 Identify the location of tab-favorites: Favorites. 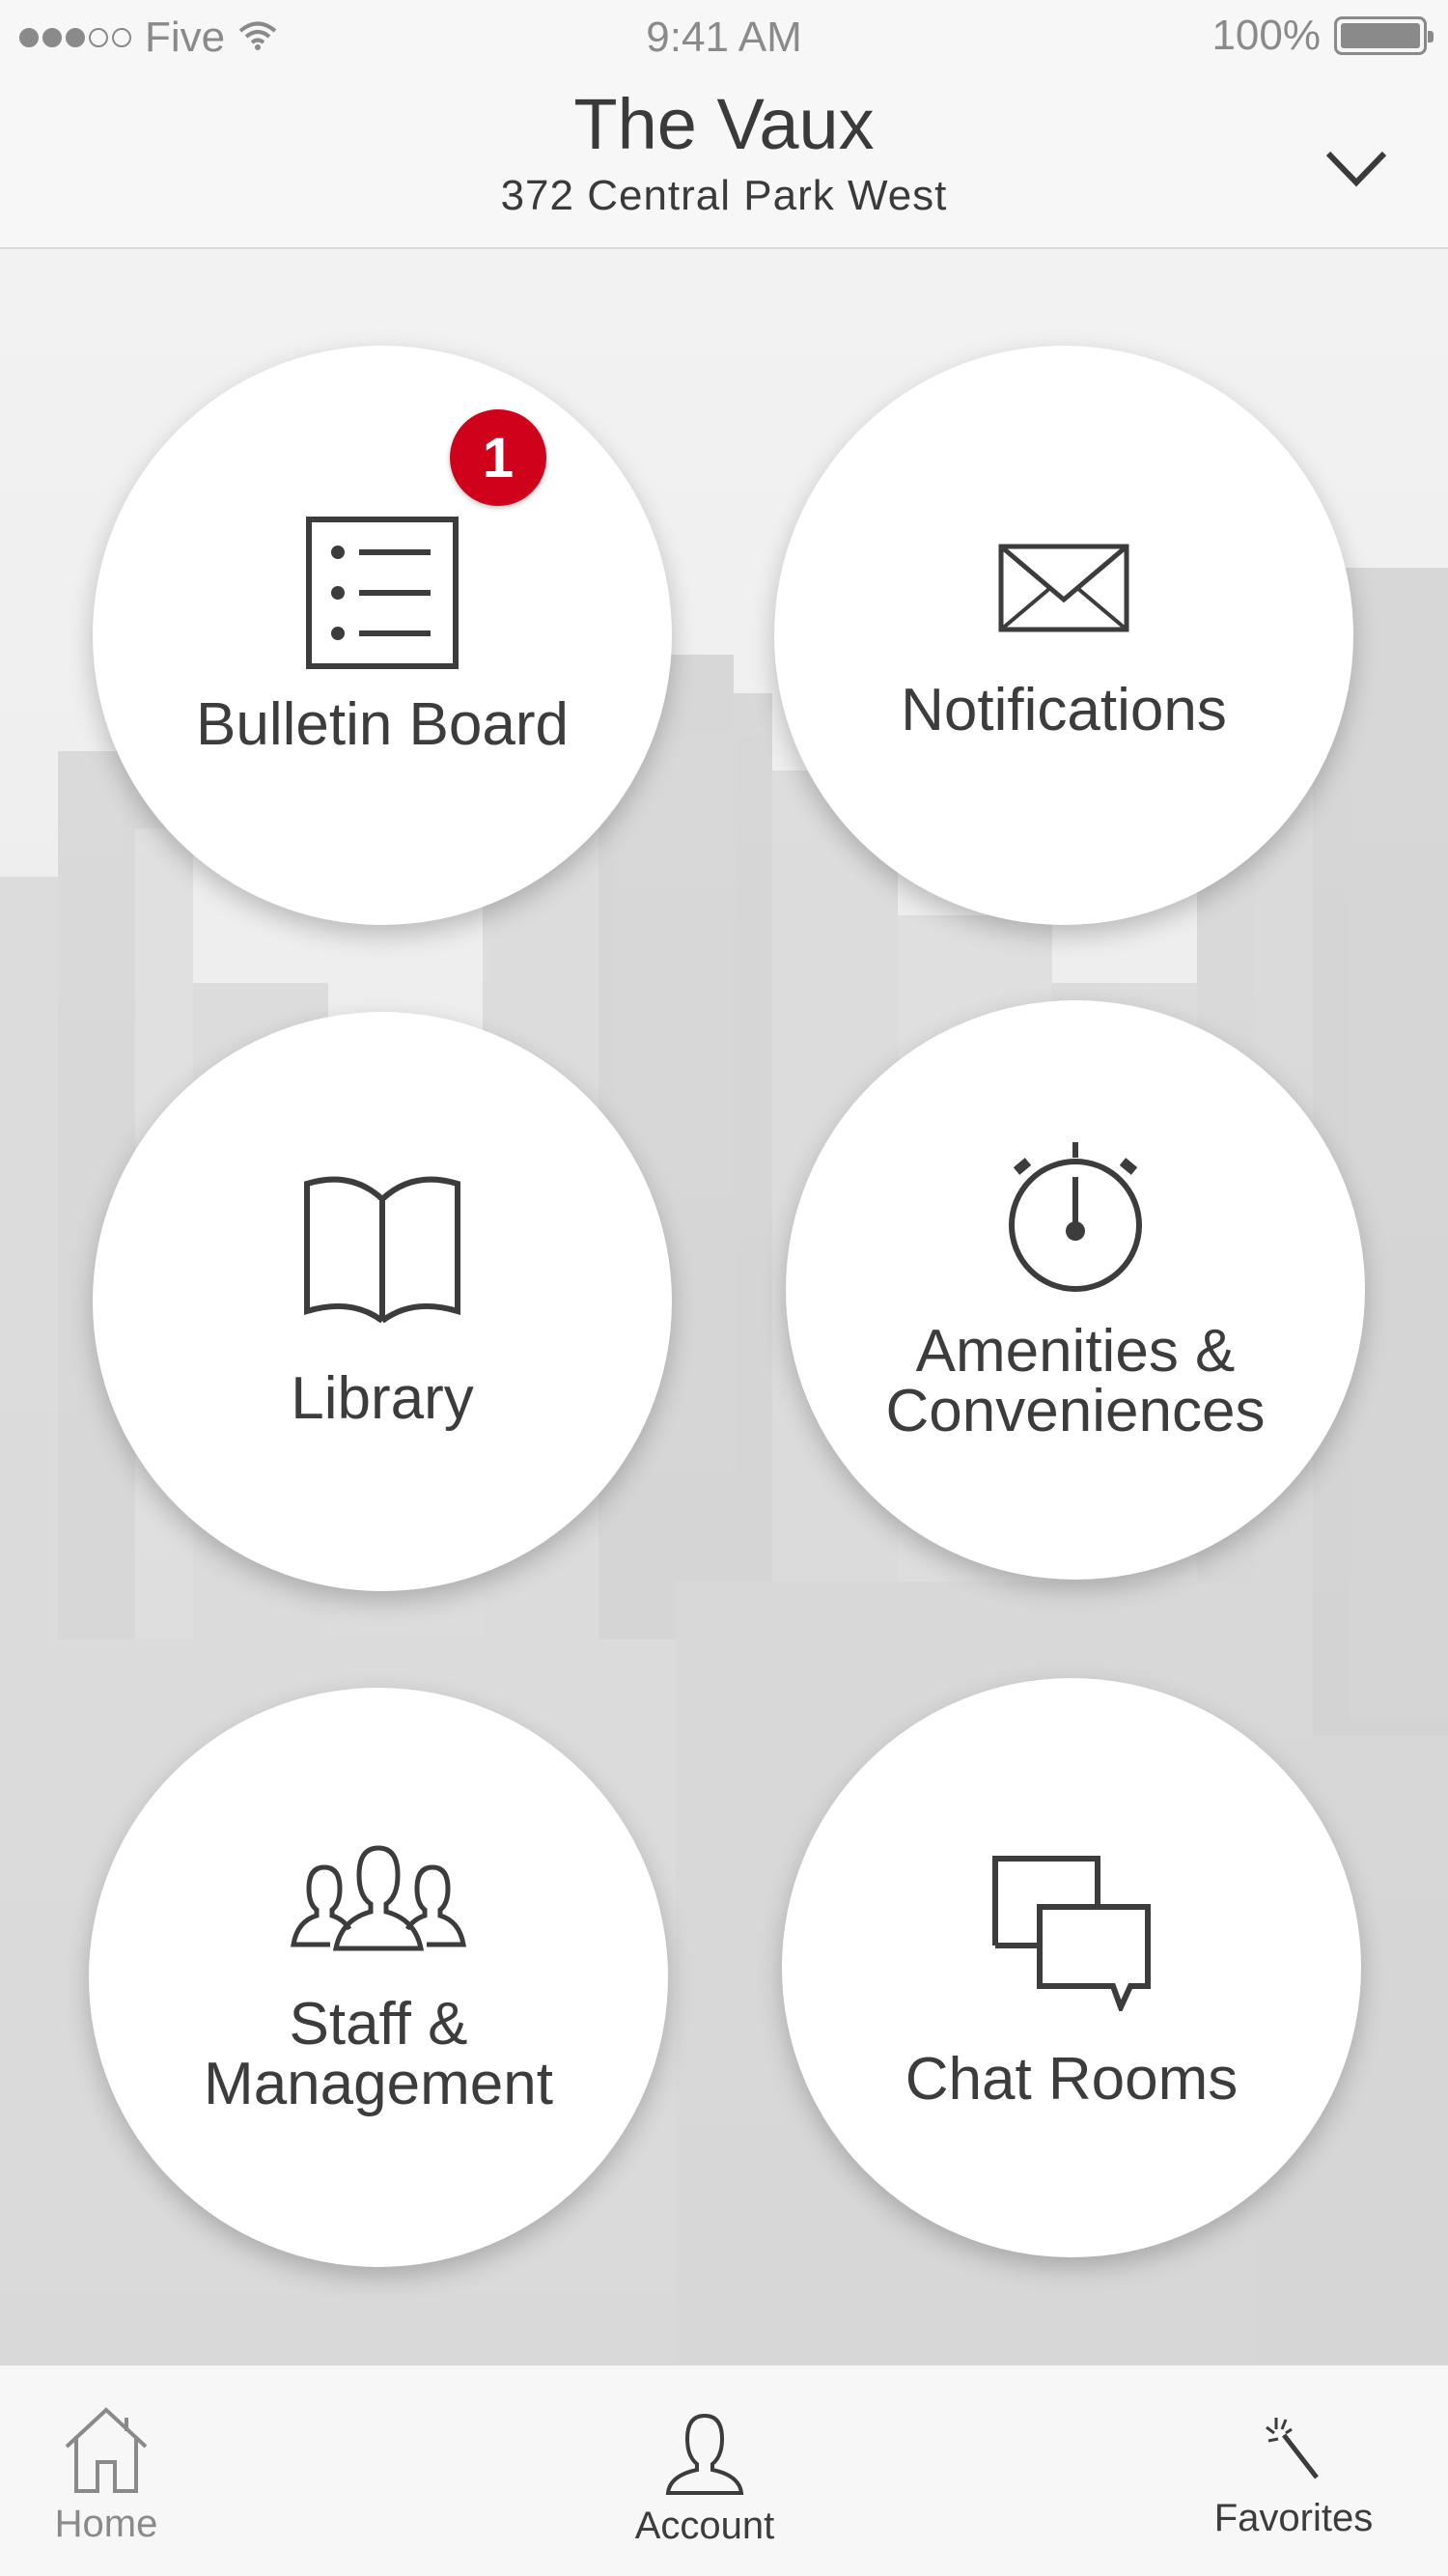
(1294, 2471).